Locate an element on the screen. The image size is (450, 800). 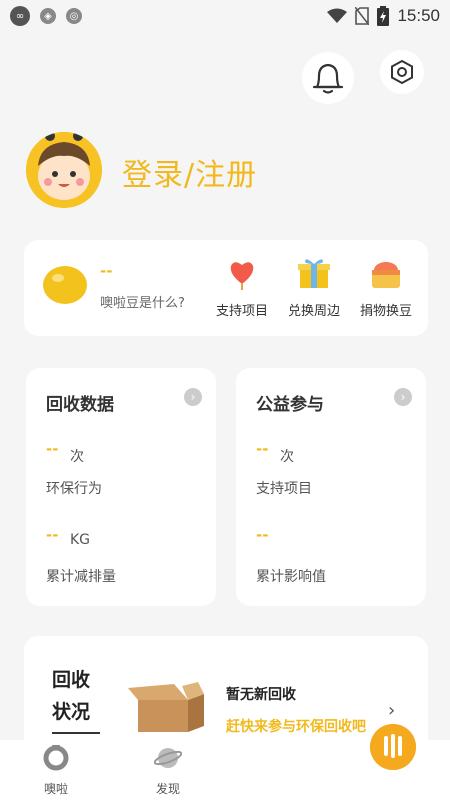
avatar is located at coordinates (64, 170).